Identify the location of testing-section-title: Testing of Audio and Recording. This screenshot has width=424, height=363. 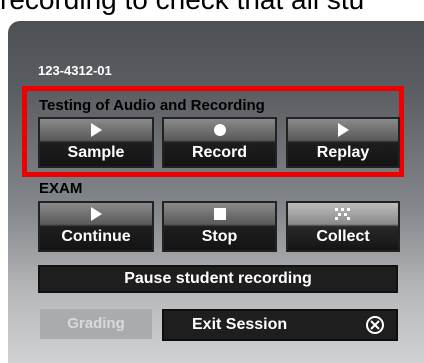
(152, 105).